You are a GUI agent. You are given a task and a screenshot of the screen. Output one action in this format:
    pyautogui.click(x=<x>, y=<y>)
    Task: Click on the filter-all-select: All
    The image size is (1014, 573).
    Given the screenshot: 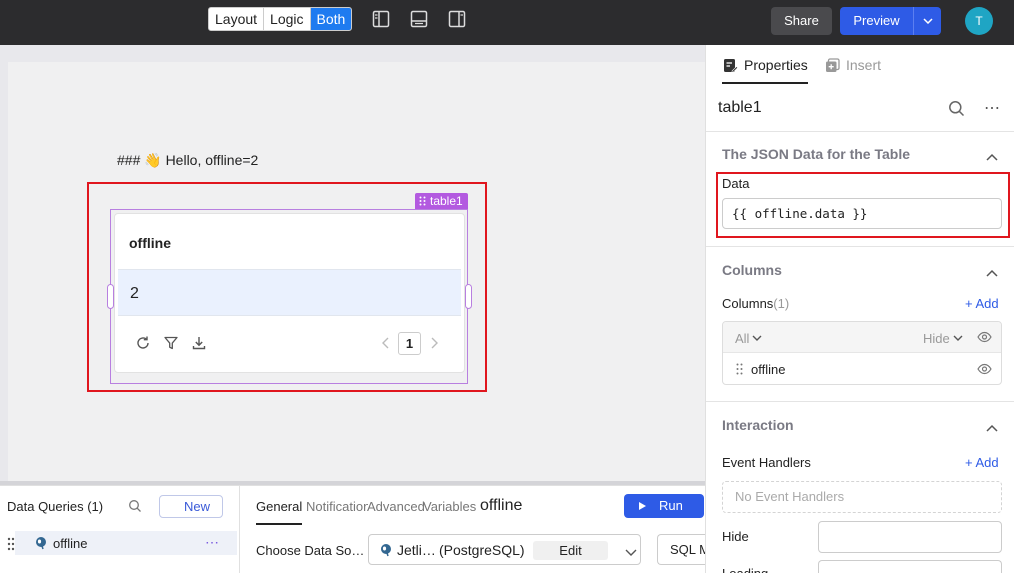 What is the action you would take?
    pyautogui.click(x=748, y=338)
    